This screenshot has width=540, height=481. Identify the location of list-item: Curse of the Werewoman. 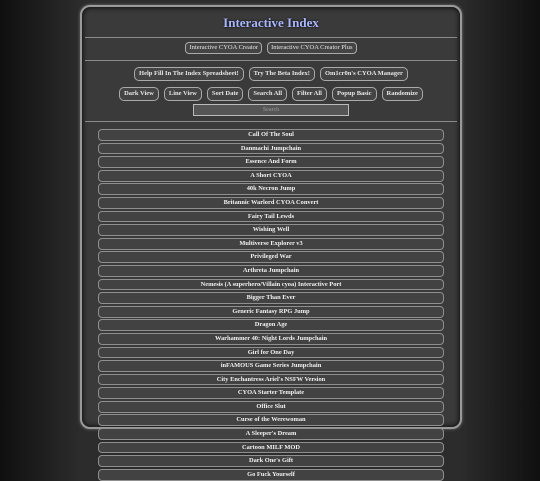
(271, 420).